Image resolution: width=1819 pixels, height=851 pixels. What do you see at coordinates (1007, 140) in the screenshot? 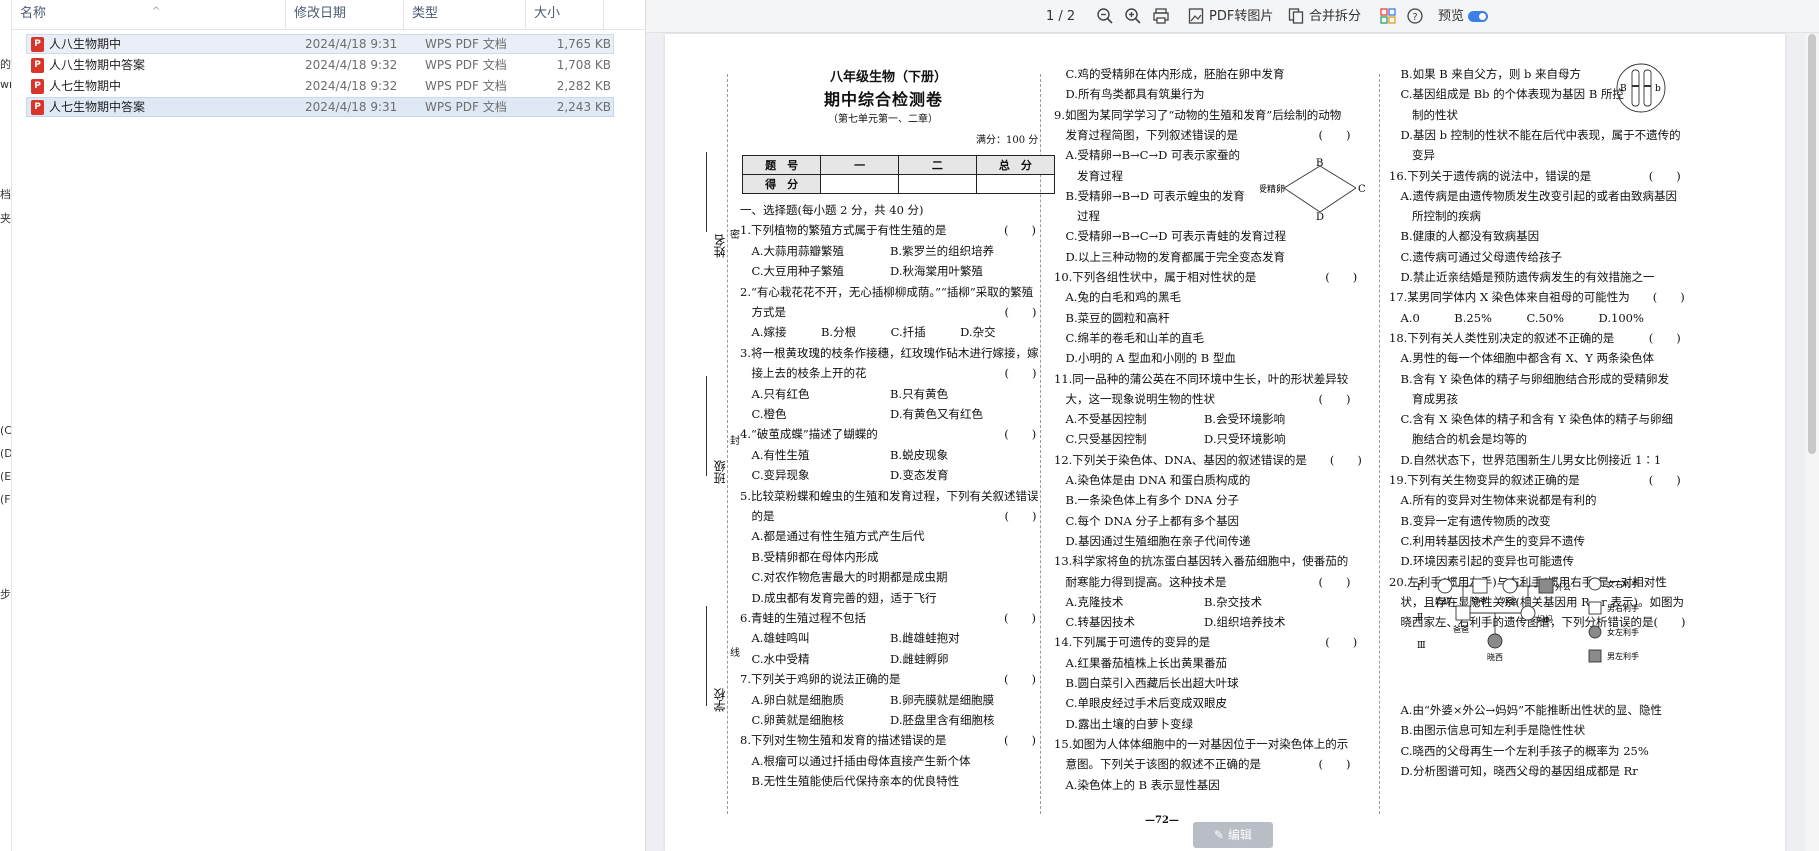
I see `full-mark: 满分：100 分` at bounding box center [1007, 140].